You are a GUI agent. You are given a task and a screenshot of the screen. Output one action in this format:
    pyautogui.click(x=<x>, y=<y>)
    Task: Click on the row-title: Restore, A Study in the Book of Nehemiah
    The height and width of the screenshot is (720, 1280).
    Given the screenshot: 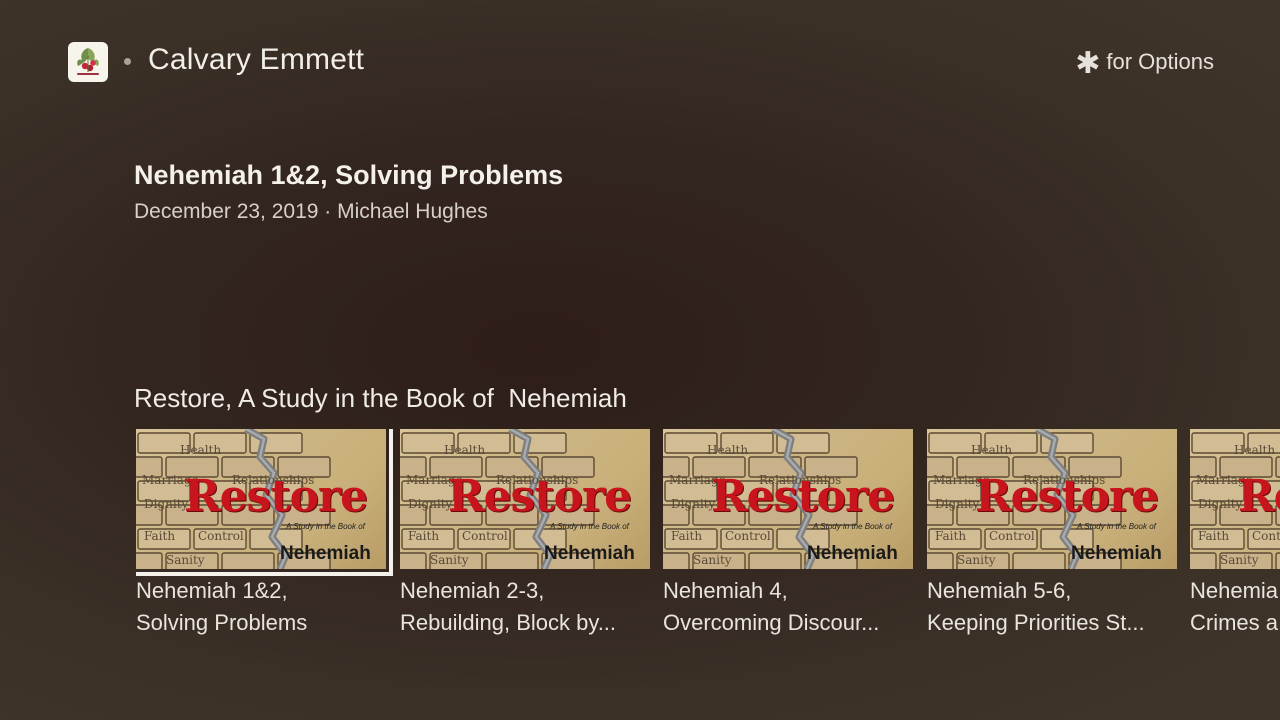 What is the action you would take?
    pyautogui.click(x=380, y=398)
    